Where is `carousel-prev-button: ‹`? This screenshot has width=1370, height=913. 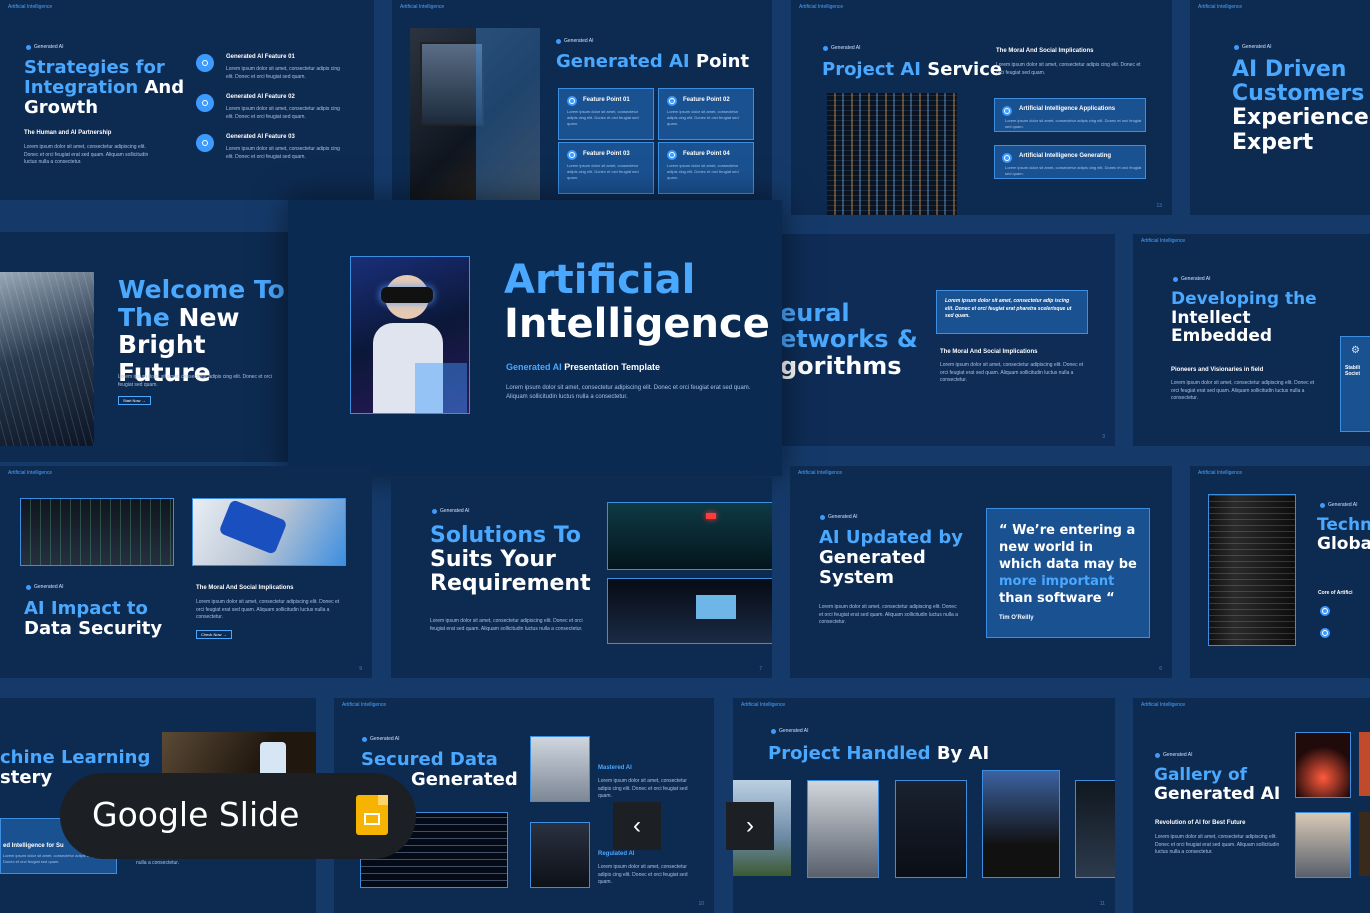
carousel-prev-button: ‹ is located at coordinates (637, 826).